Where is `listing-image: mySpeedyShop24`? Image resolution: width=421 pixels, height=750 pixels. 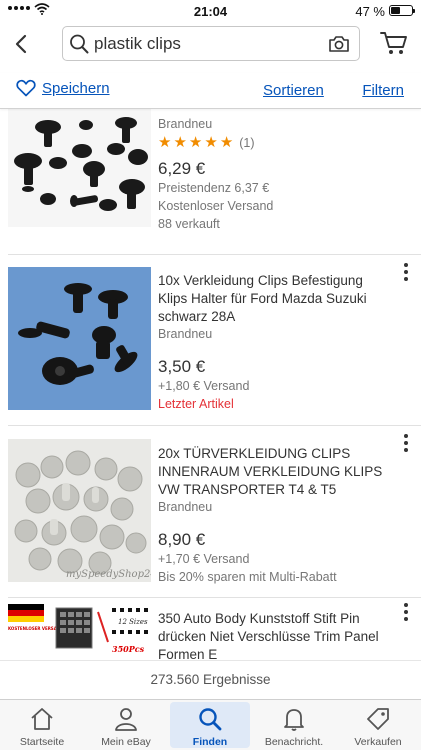 listing-image: mySpeedyShop24 is located at coordinates (79, 510).